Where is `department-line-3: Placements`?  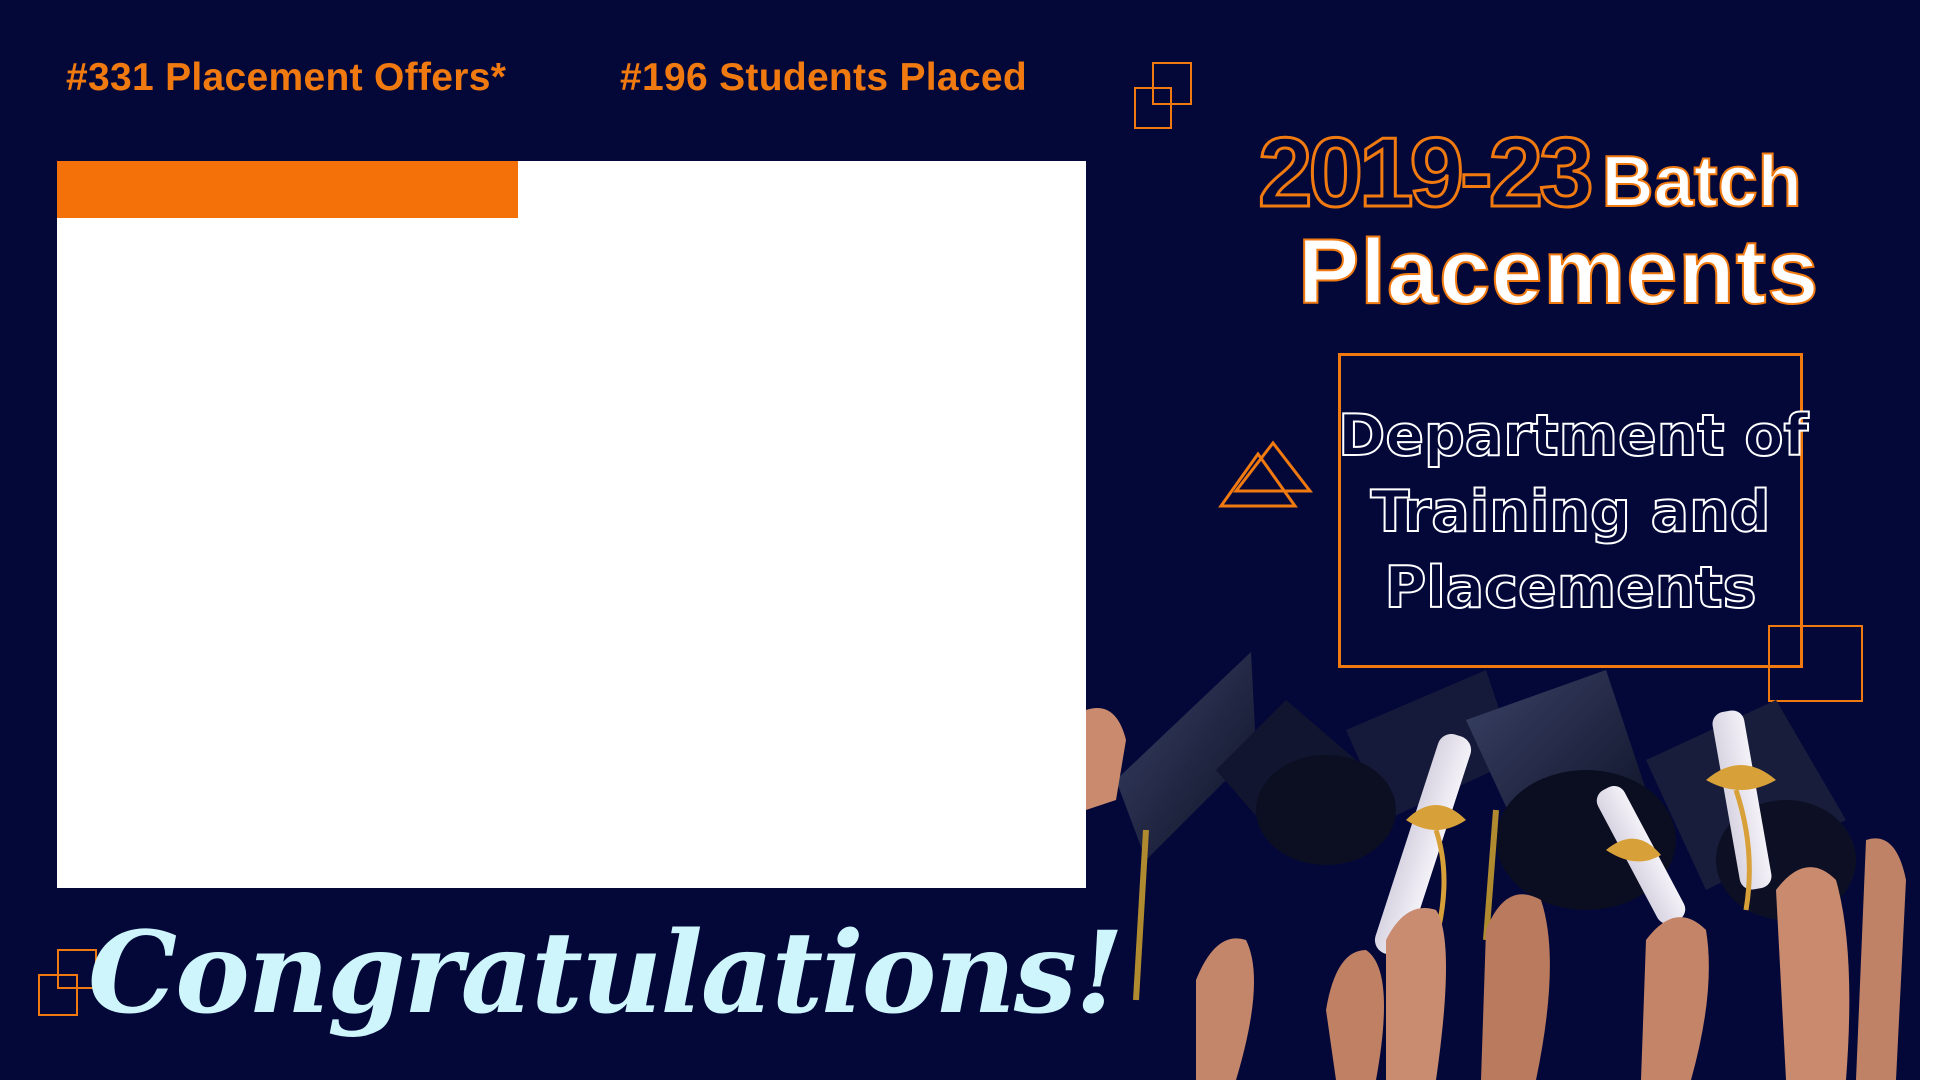 department-line-3: Placements is located at coordinates (1570, 588).